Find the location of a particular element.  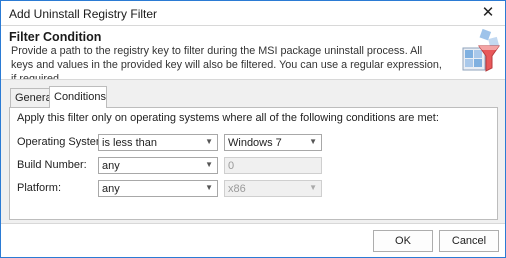

close-button: ✕ is located at coordinates (488, 13).